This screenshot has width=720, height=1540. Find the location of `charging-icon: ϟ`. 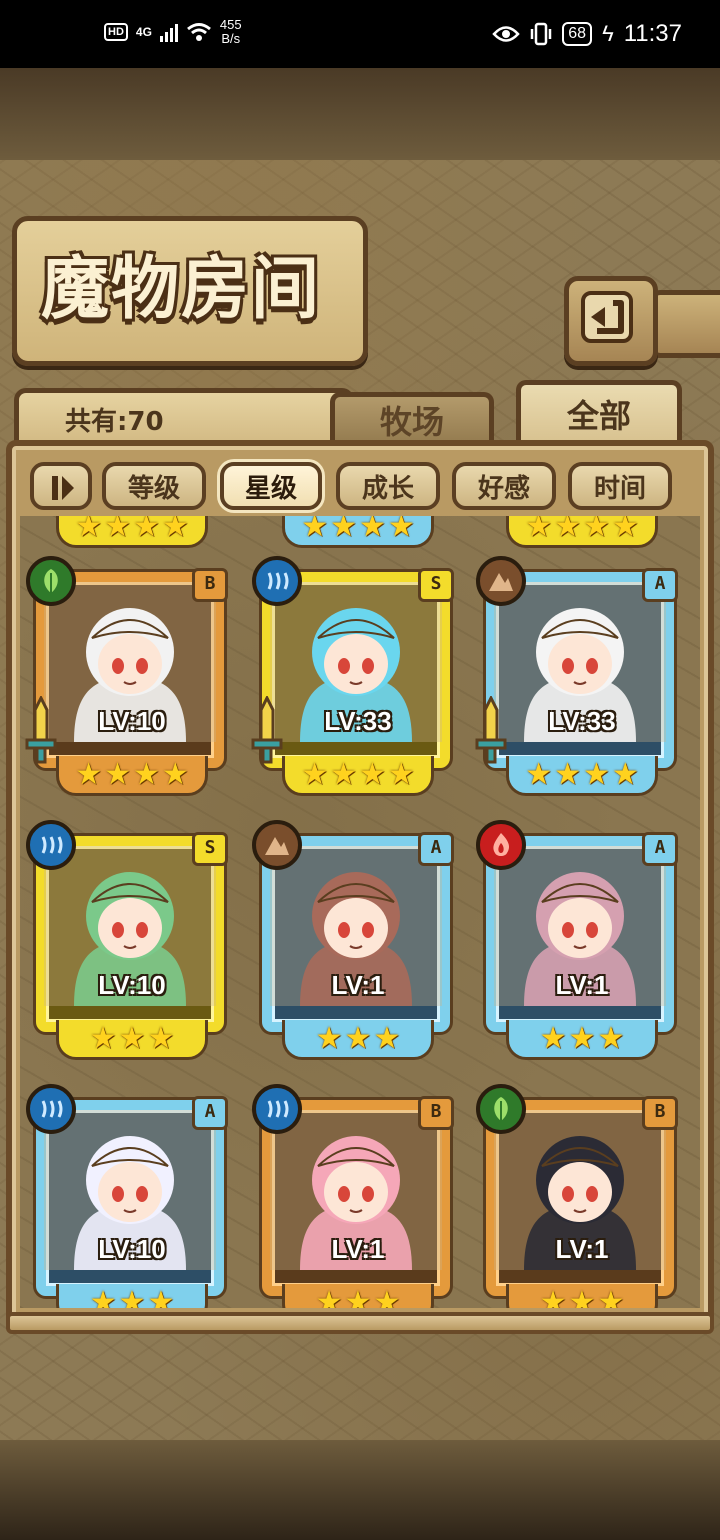

charging-icon: ϟ is located at coordinates (608, 33).